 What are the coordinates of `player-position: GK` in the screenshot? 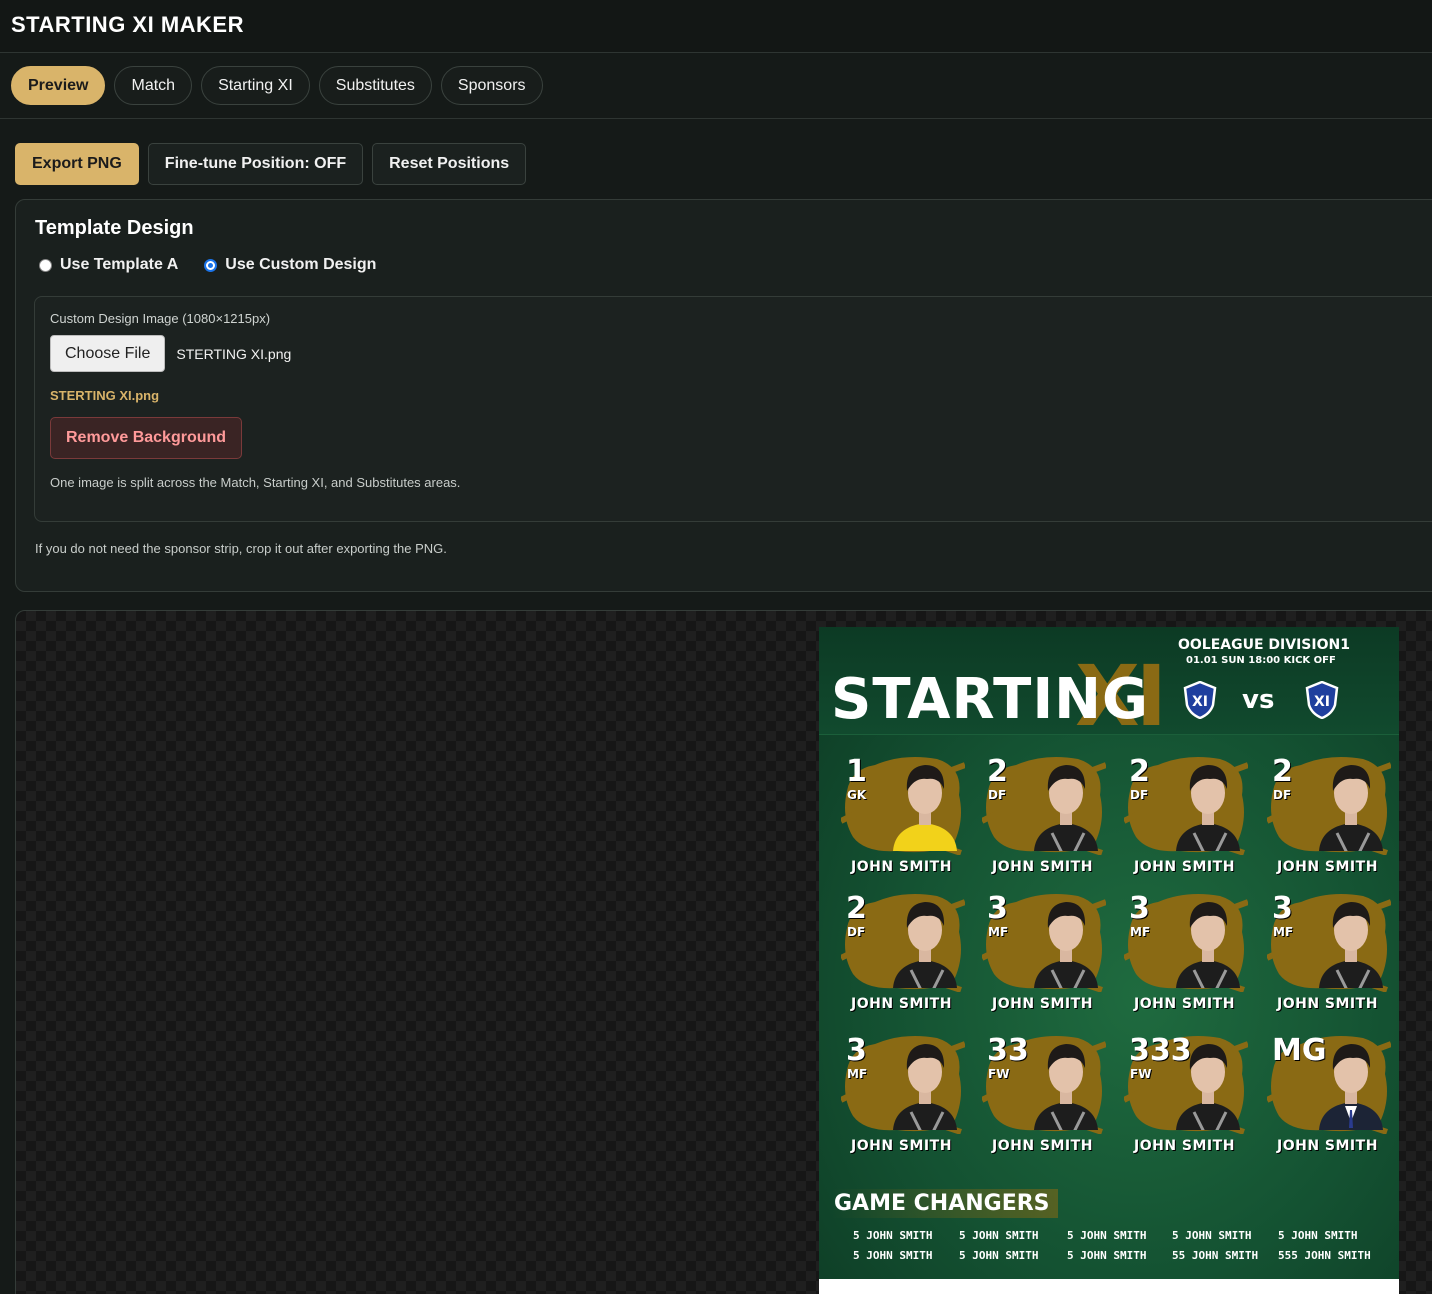 It's located at (857, 795).